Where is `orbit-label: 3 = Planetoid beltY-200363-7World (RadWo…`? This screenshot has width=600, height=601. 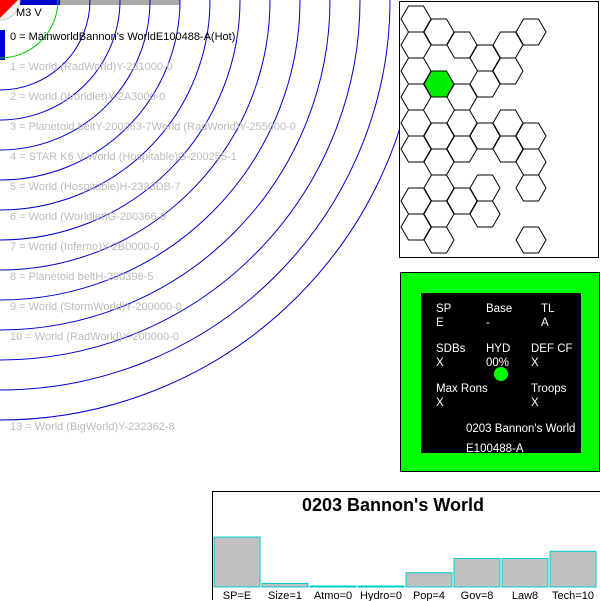
orbit-label: 3 = Planetoid beltY-200363-7World (RadWo… is located at coordinates (153, 127).